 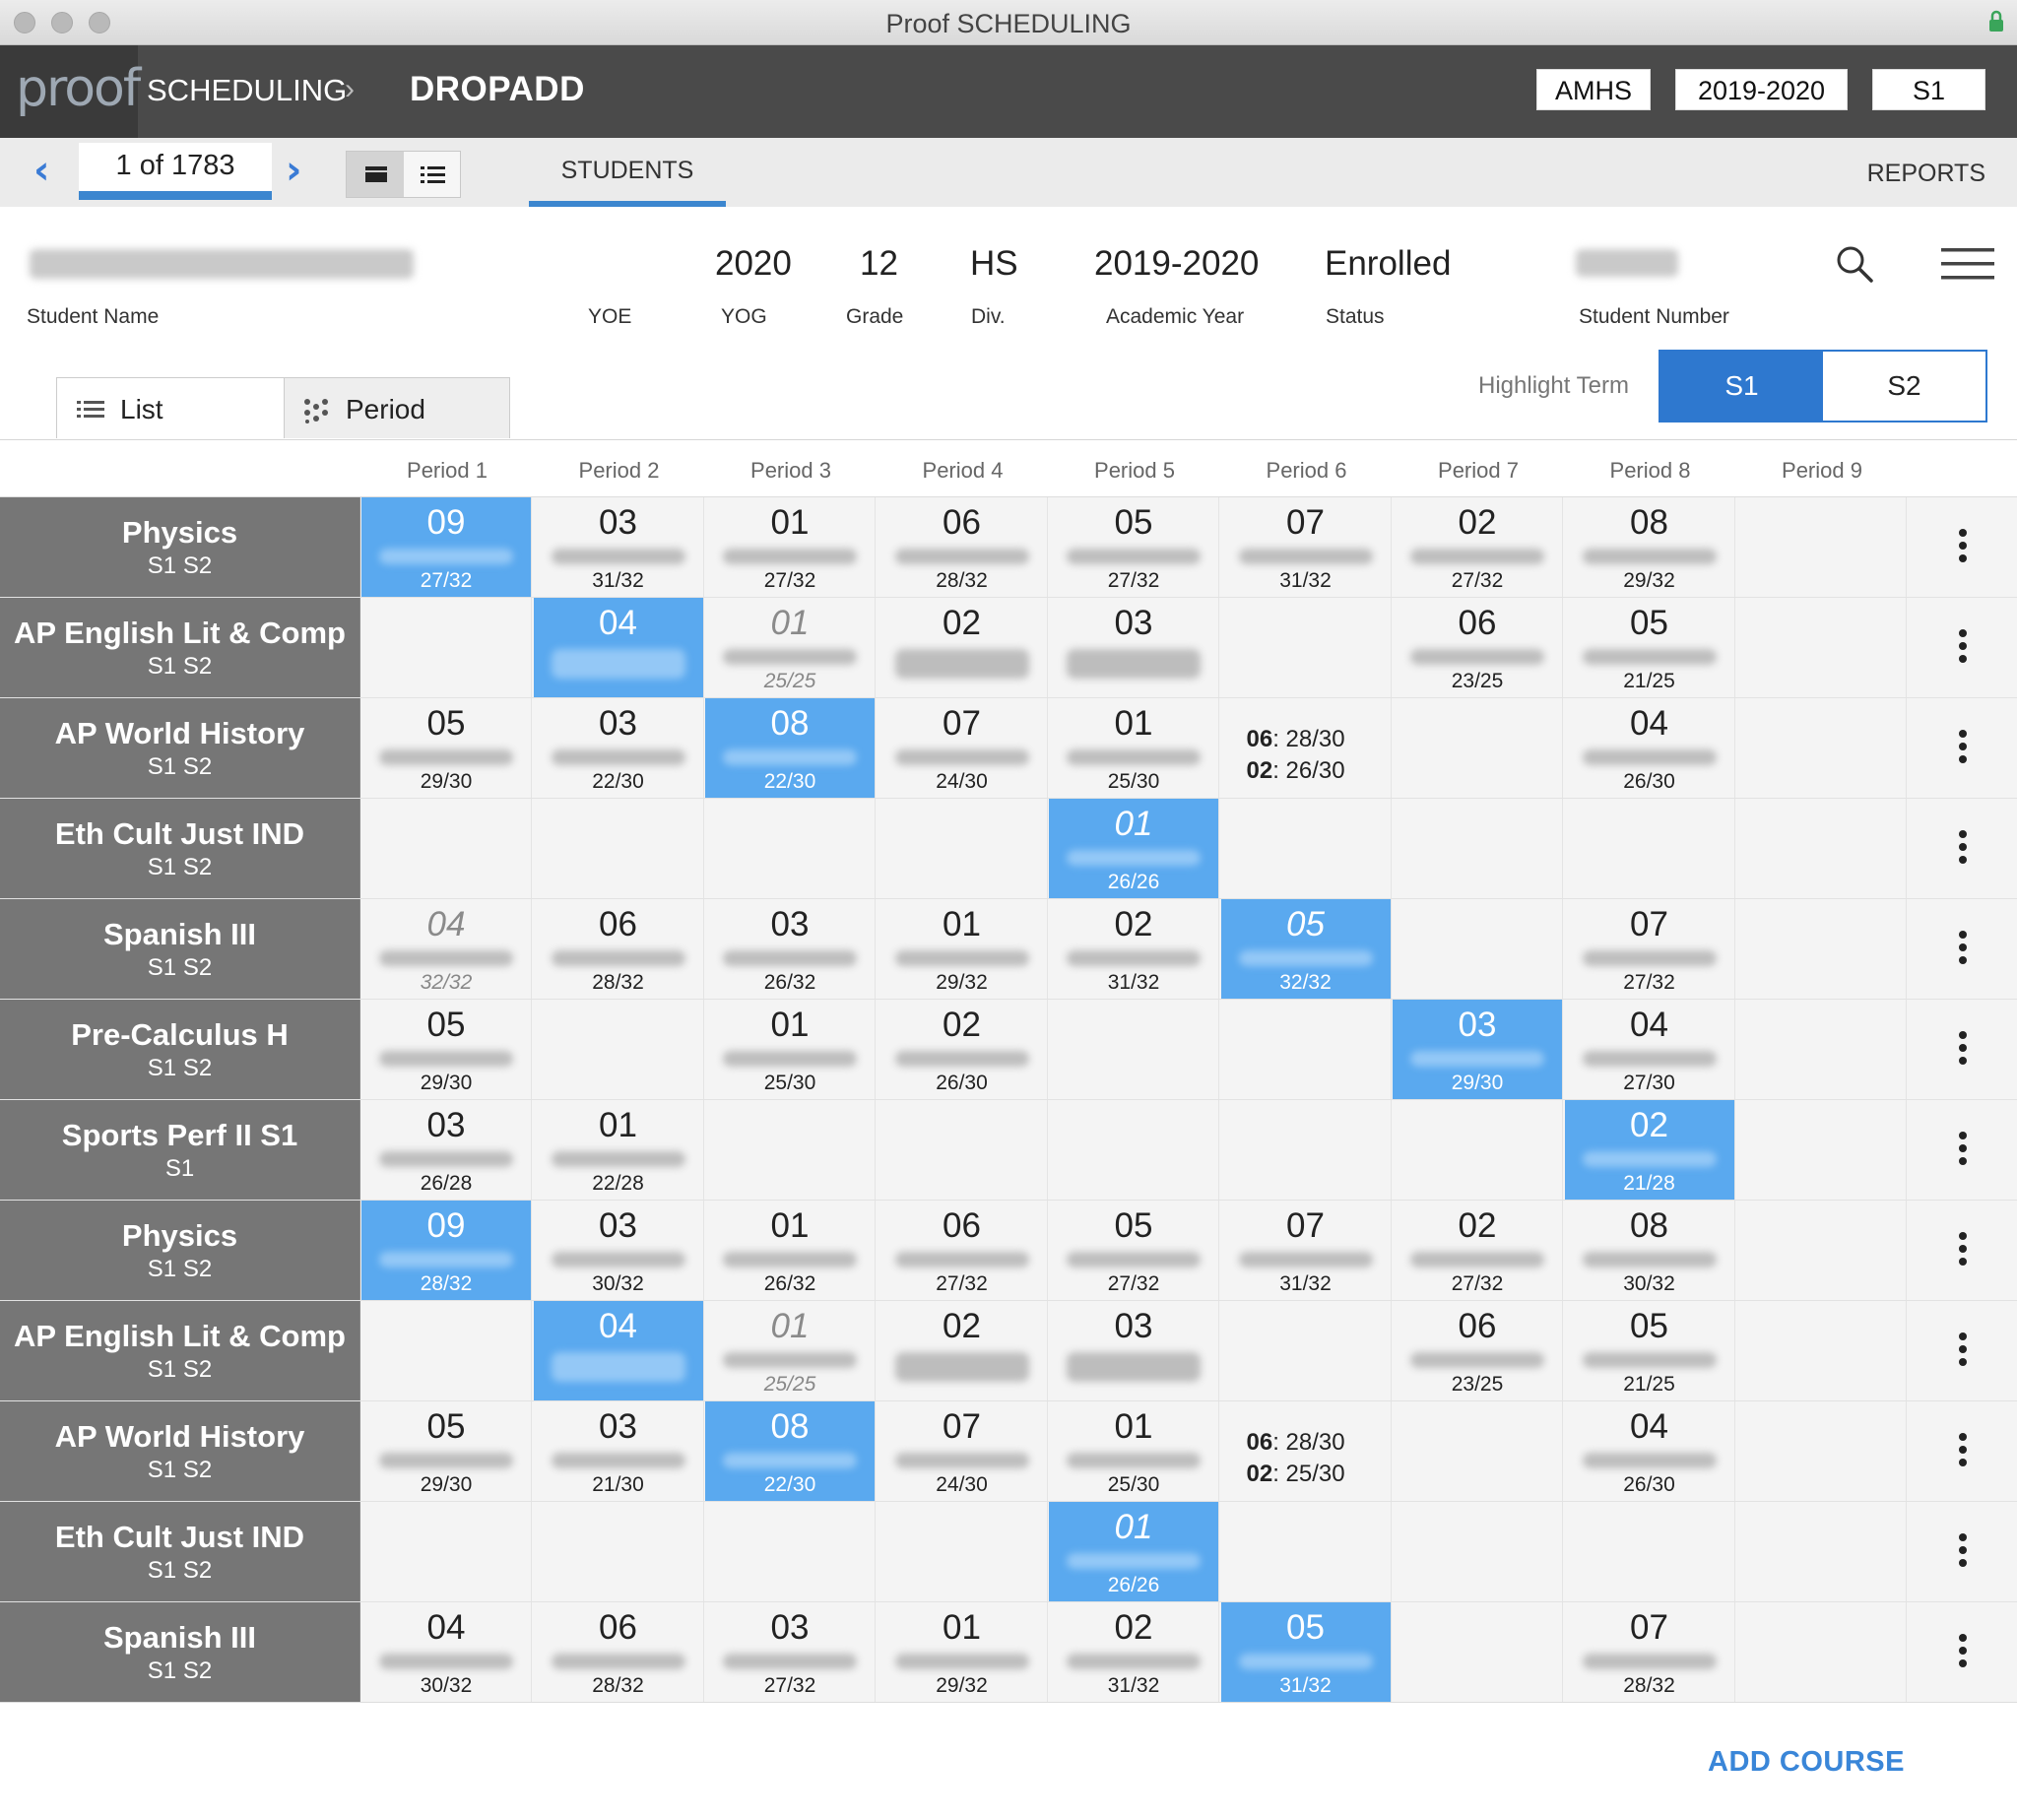 What do you see at coordinates (790, 547) in the screenshot?
I see `section-cell: 01 27/32` at bounding box center [790, 547].